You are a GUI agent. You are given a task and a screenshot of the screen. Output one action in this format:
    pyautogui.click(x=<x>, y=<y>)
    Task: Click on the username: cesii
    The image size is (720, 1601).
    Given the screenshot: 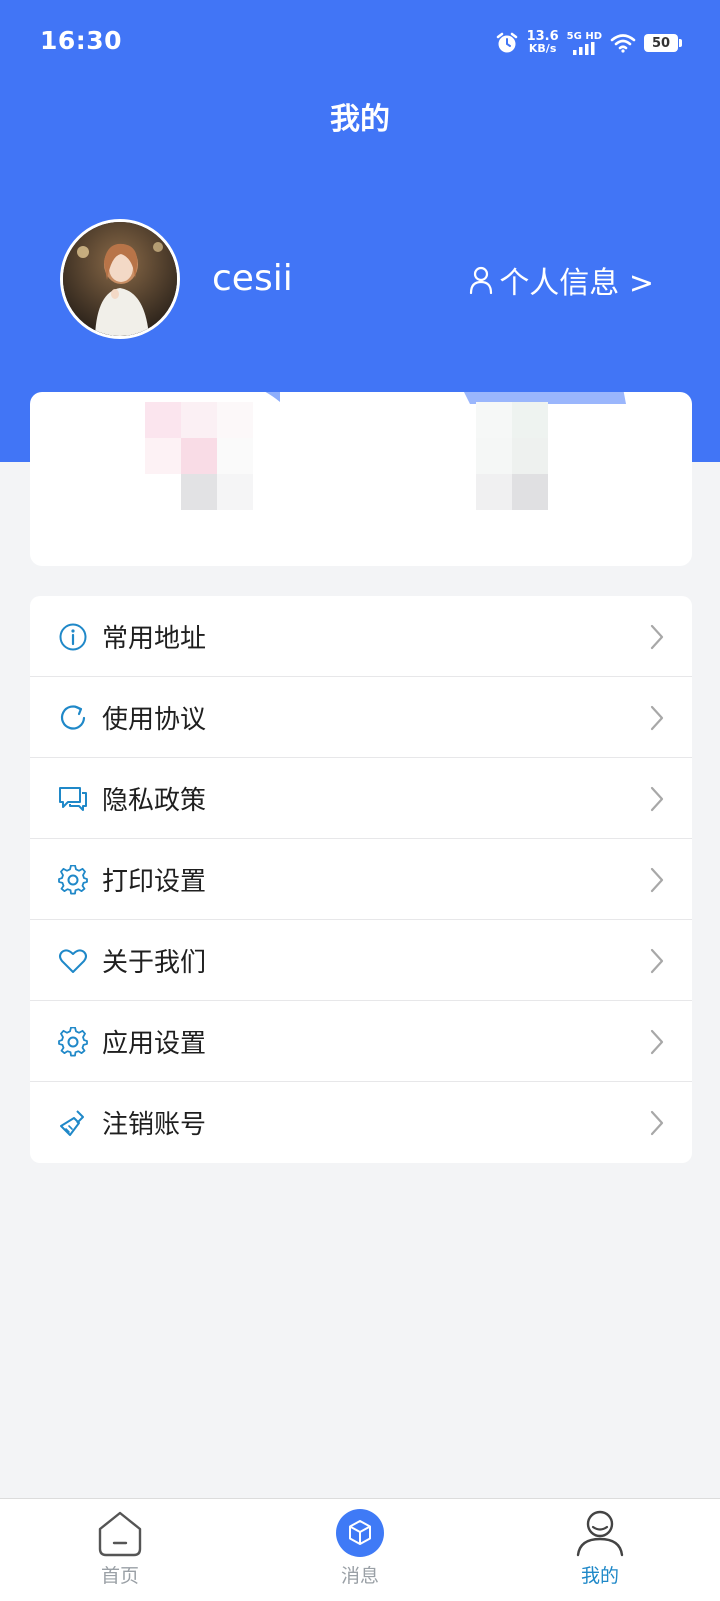 What is the action you would take?
    pyautogui.click(x=252, y=278)
    